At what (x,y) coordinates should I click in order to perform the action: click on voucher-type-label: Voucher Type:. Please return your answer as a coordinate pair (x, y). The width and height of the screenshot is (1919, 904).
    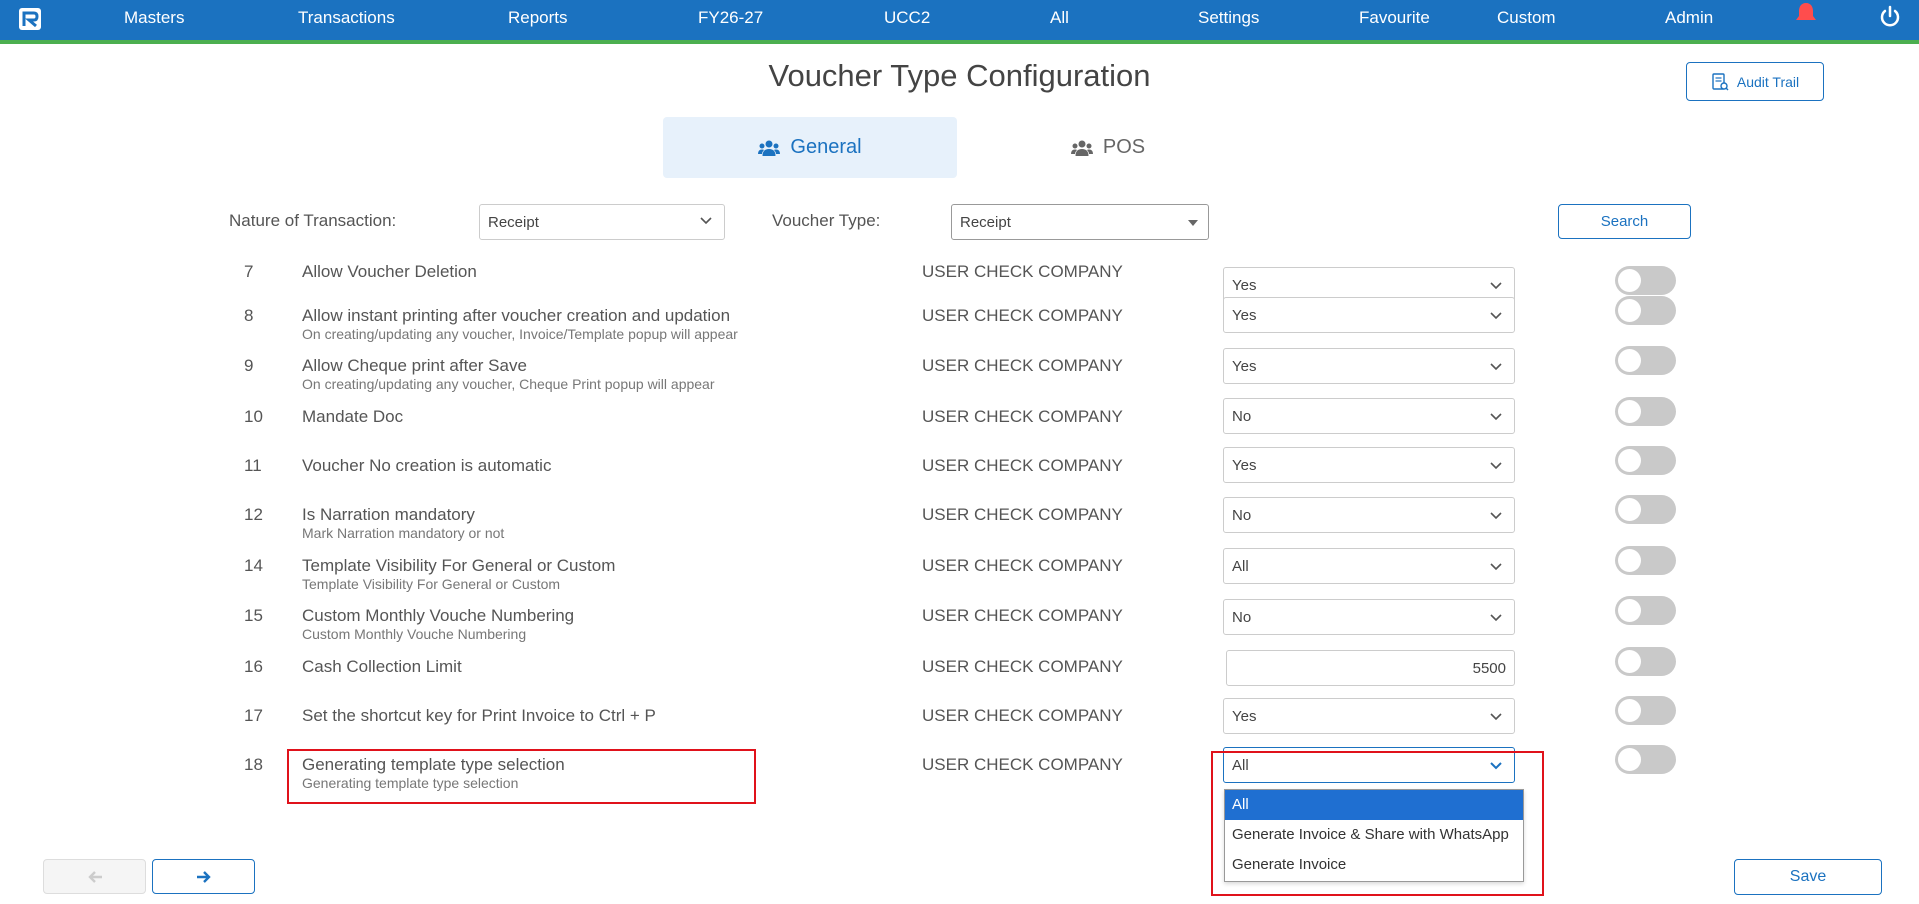
    Looking at the image, I should click on (826, 220).